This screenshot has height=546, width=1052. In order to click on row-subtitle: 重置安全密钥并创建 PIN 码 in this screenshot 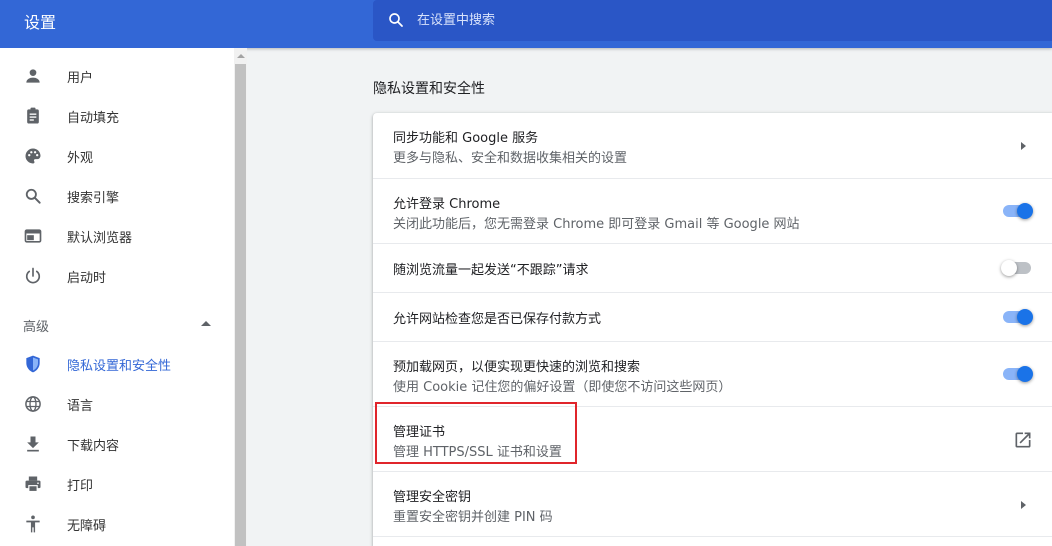, I will do `click(473, 517)`.